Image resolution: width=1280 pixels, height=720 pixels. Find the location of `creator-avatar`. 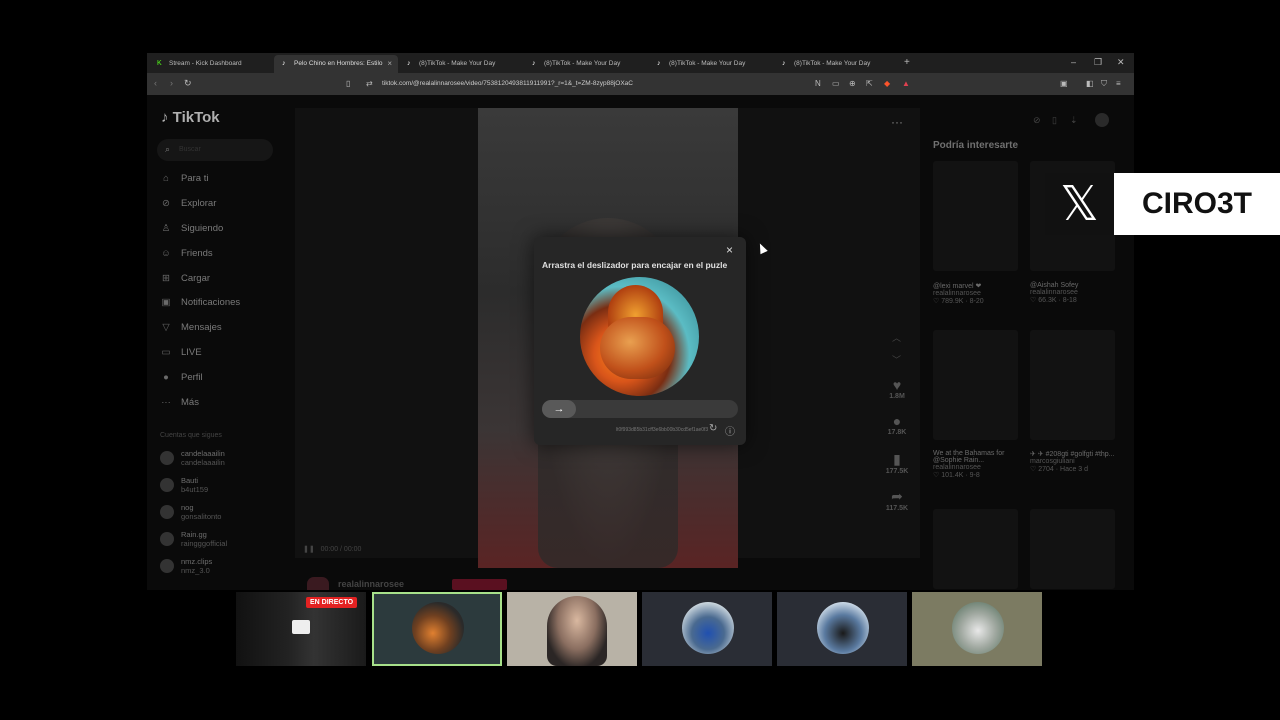

creator-avatar is located at coordinates (318, 583).